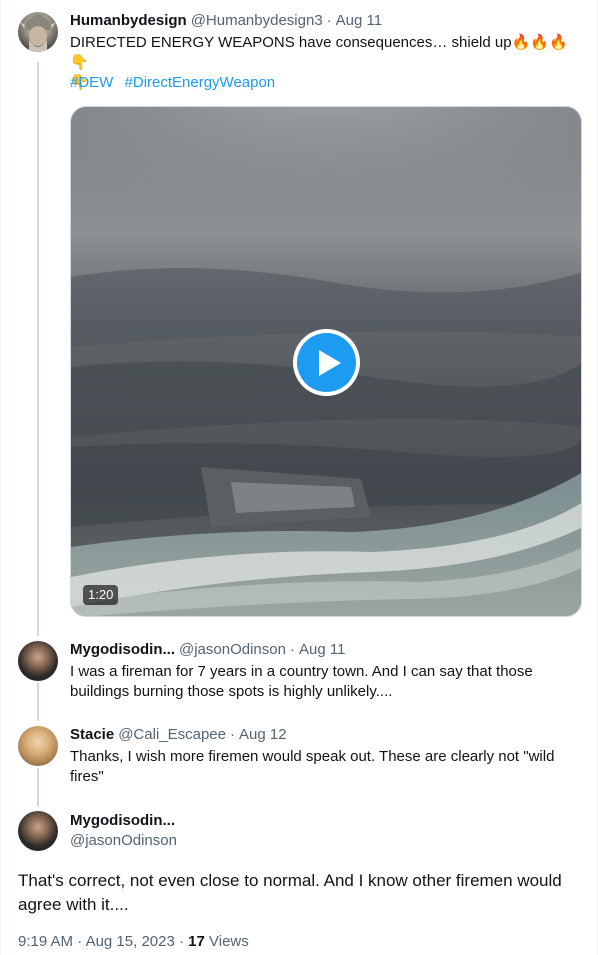 The height and width of the screenshot is (955, 598). Describe the element at coordinates (196, 941) in the screenshot. I see `views-count: 17` at that location.